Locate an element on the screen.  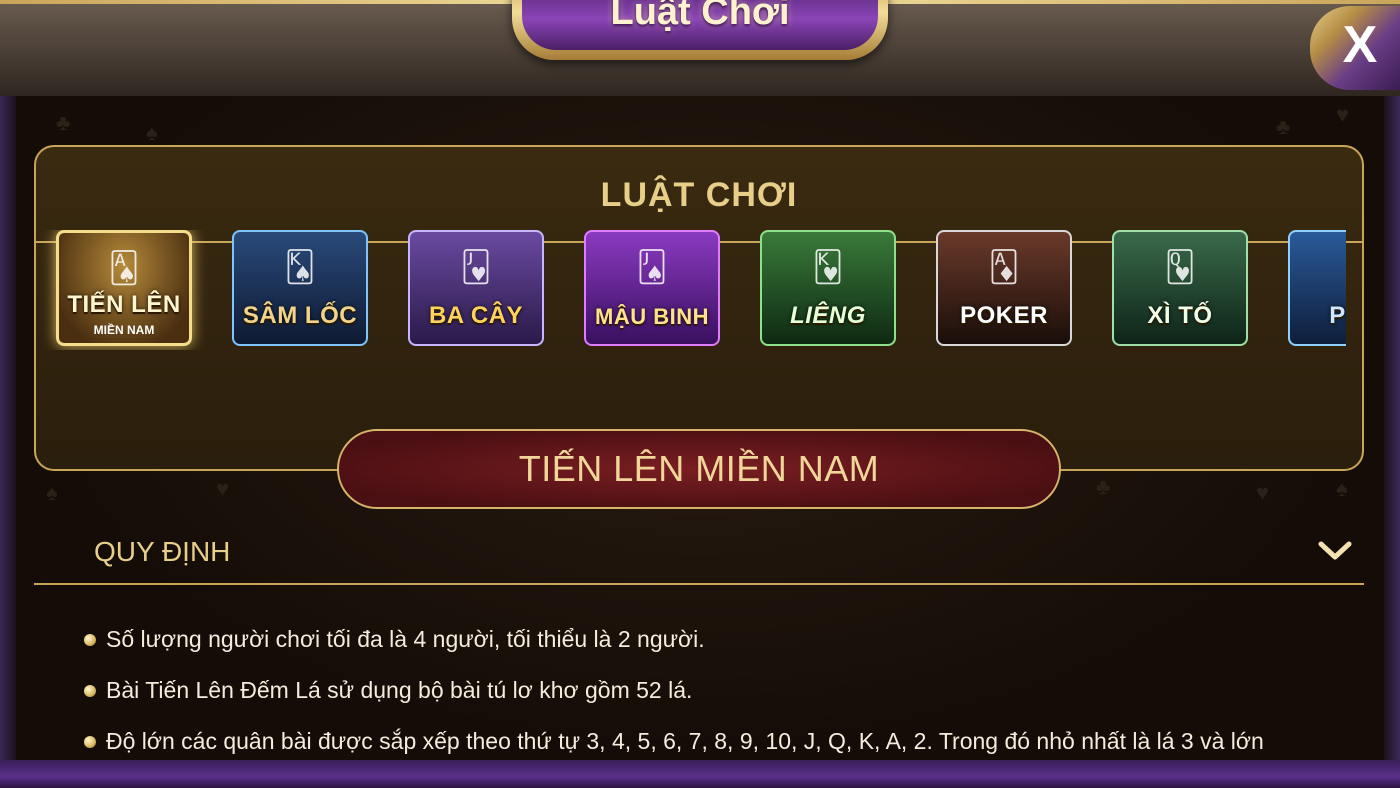
game-tile-sublabel: MIỀN NAM is located at coordinates (124, 330).